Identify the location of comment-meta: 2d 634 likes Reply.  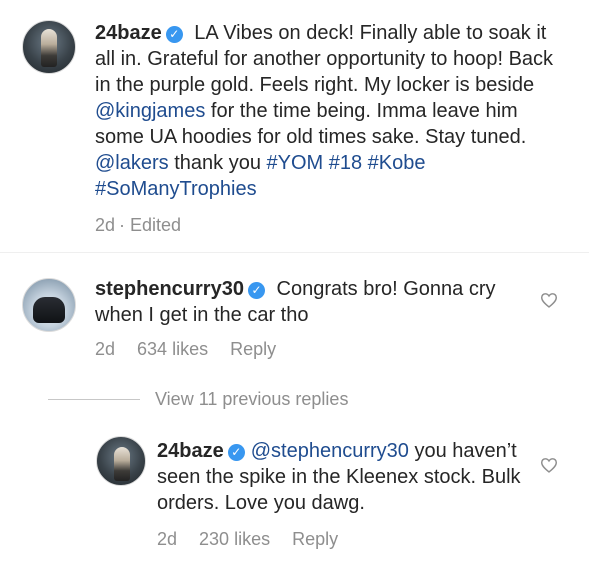
(196, 349).